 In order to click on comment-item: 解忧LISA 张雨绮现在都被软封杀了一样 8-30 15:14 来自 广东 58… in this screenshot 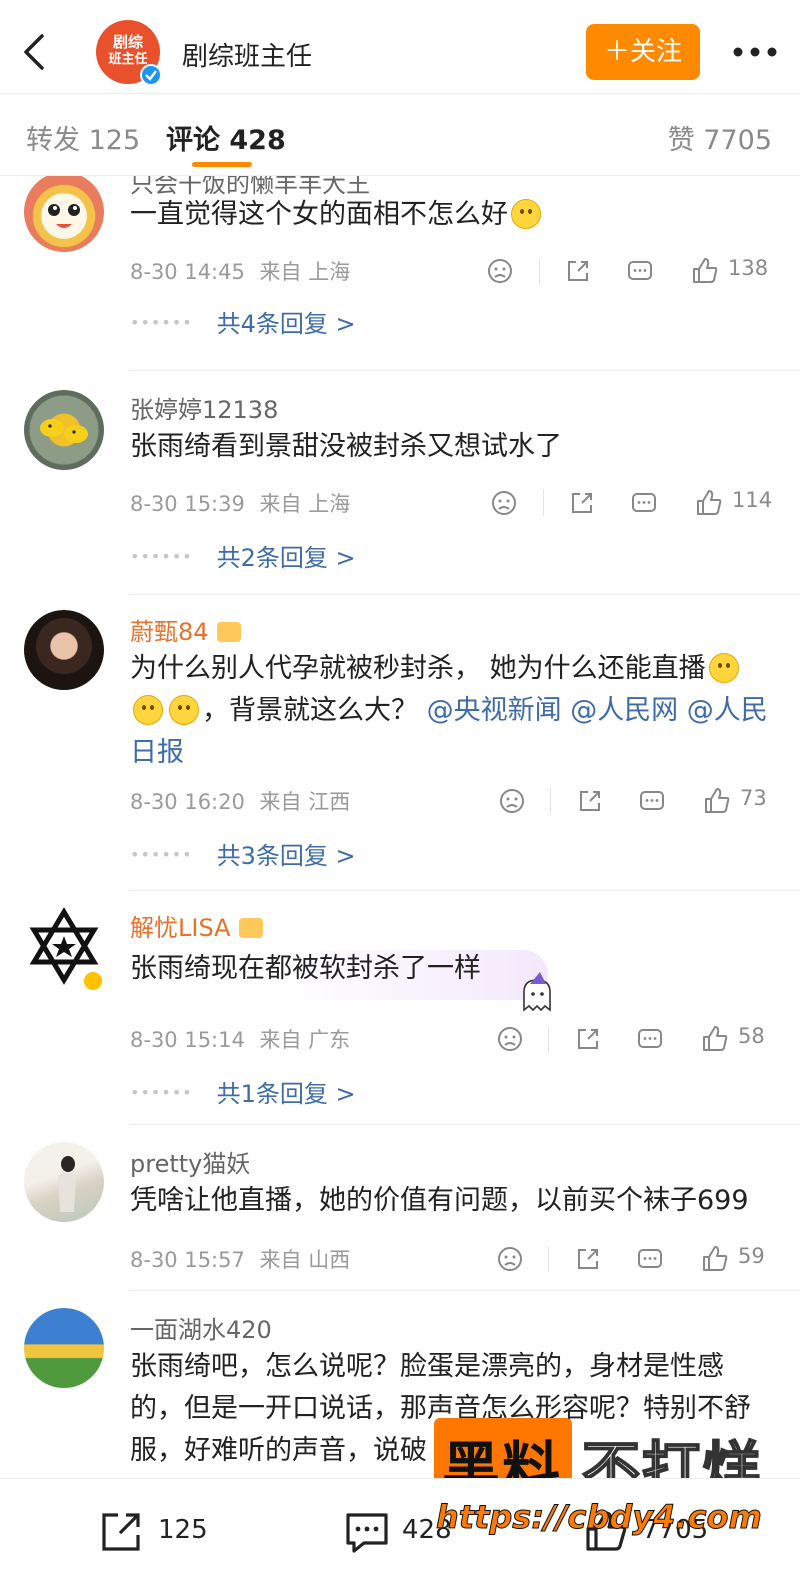, I will do `click(400, 1009)`.